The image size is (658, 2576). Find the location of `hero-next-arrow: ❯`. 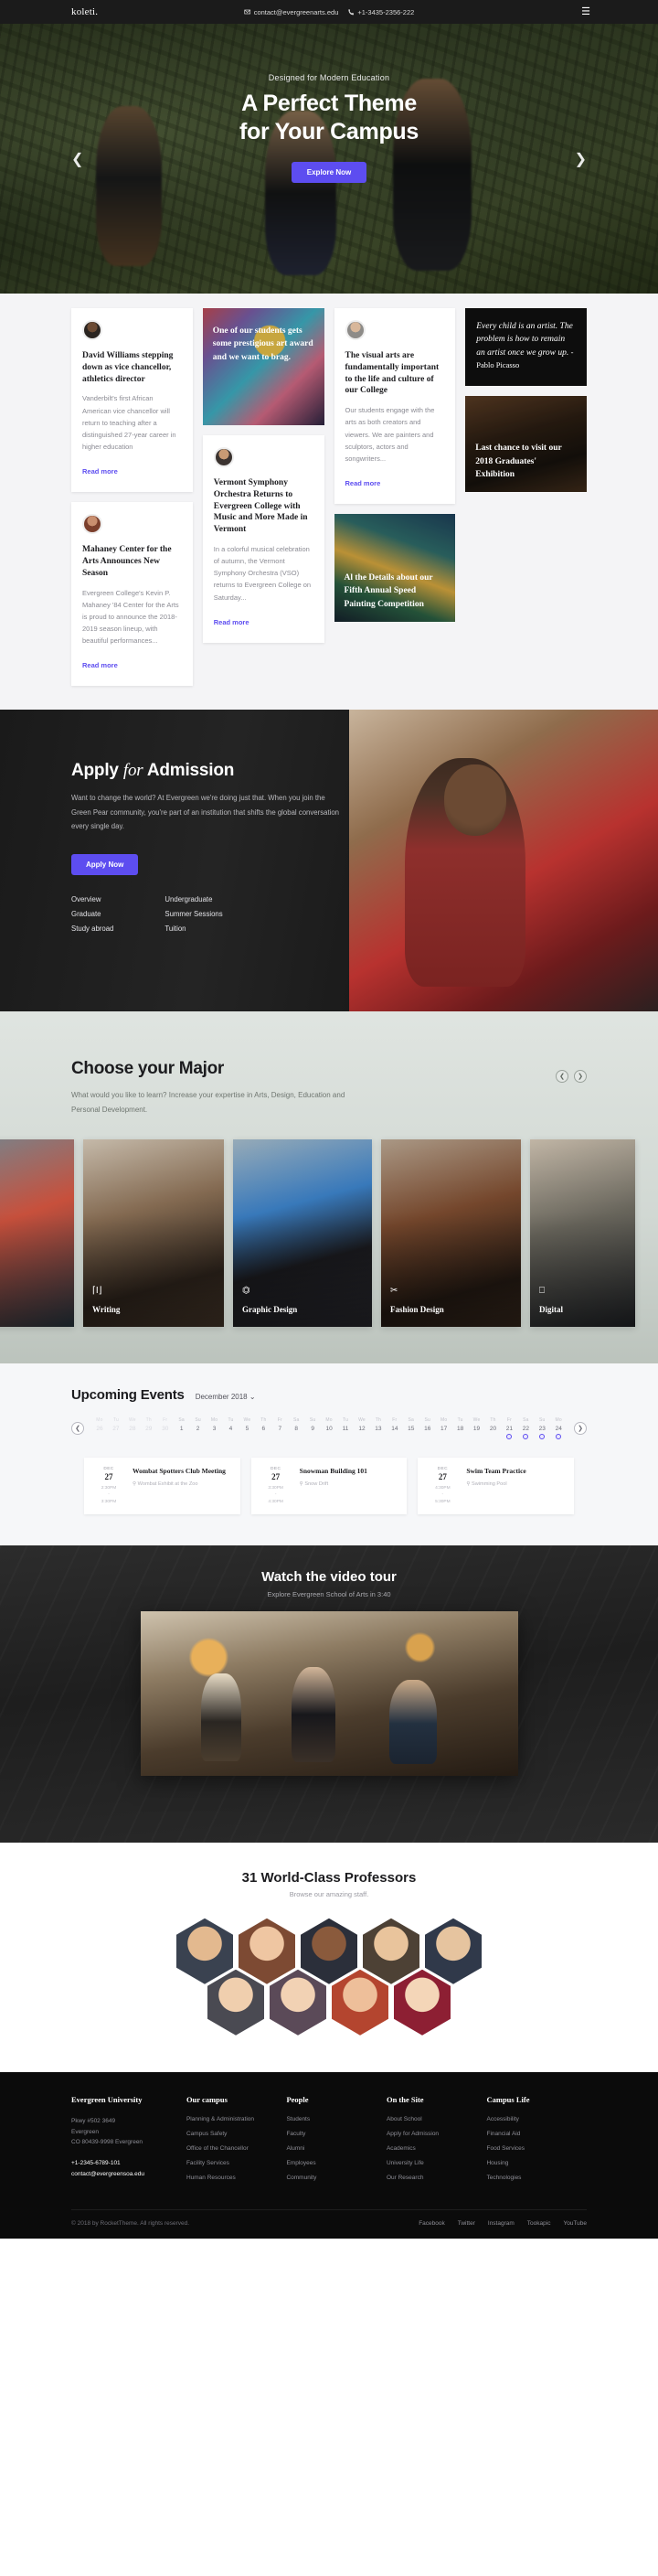

hero-next-arrow: ❯ is located at coordinates (581, 159).